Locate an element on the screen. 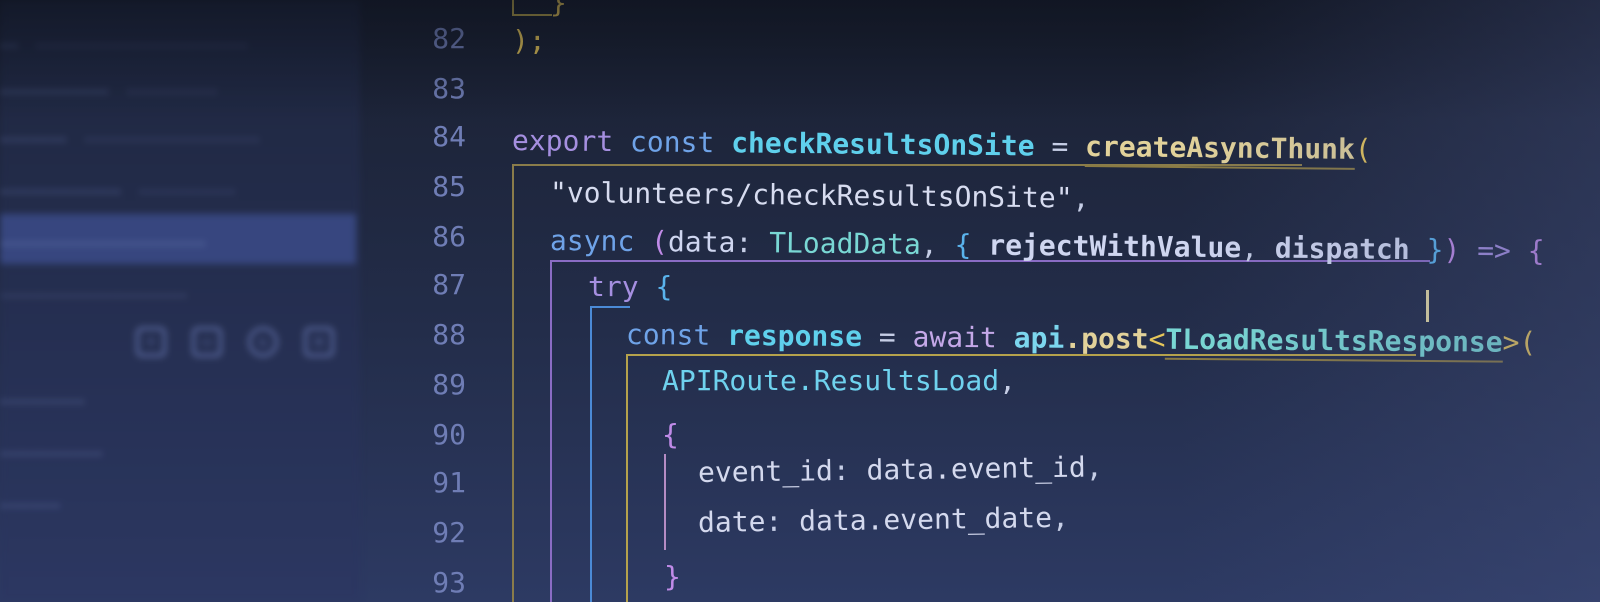 The height and width of the screenshot is (602, 1600). arrow-operator: => is located at coordinates (1494, 250).